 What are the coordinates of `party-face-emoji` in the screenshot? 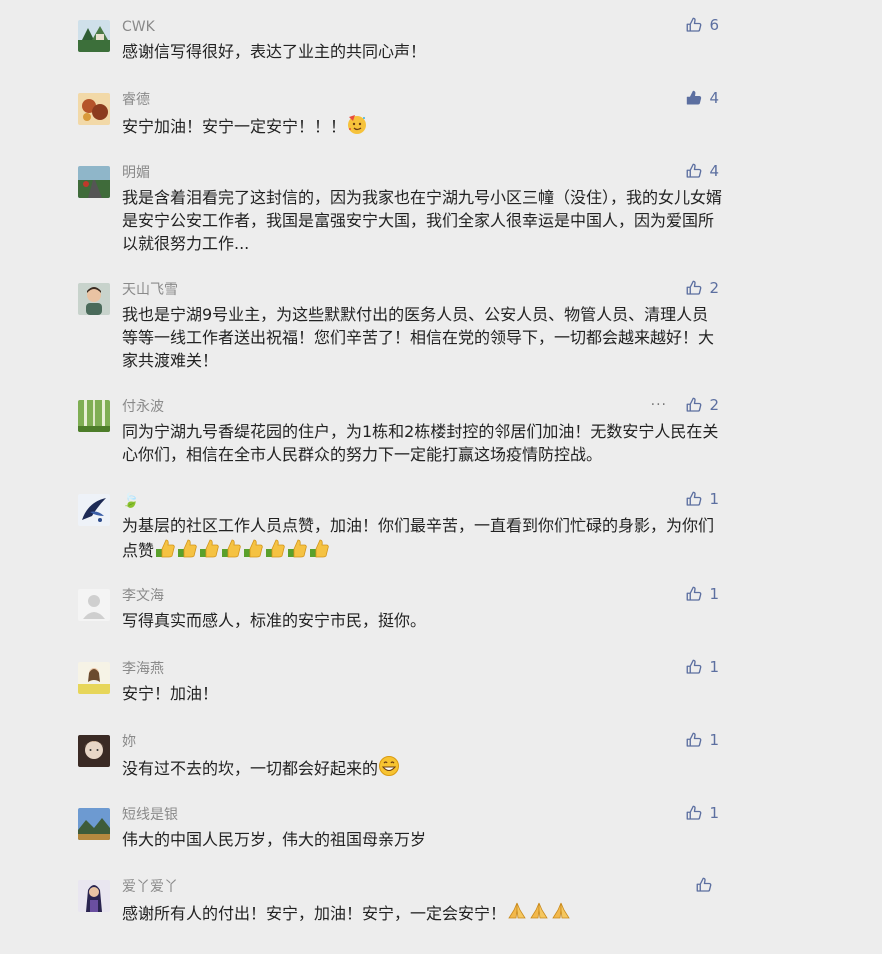 It's located at (357, 124).